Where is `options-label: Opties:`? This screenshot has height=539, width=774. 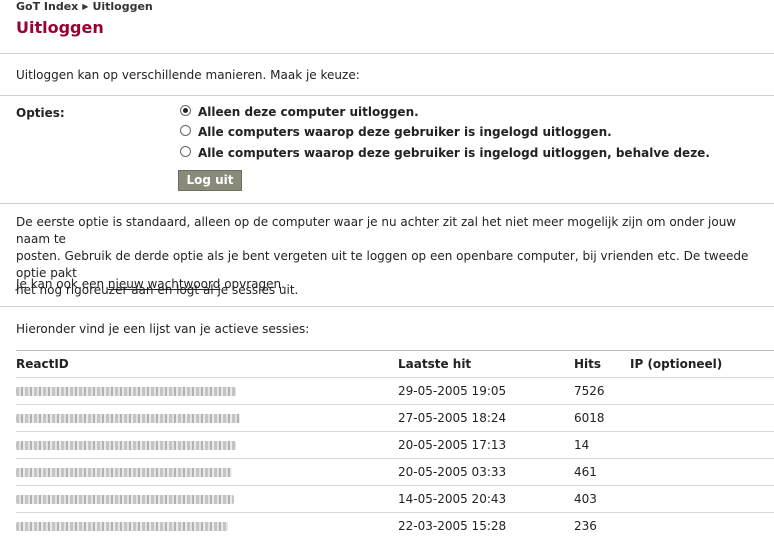
options-label: Opties: is located at coordinates (40, 113).